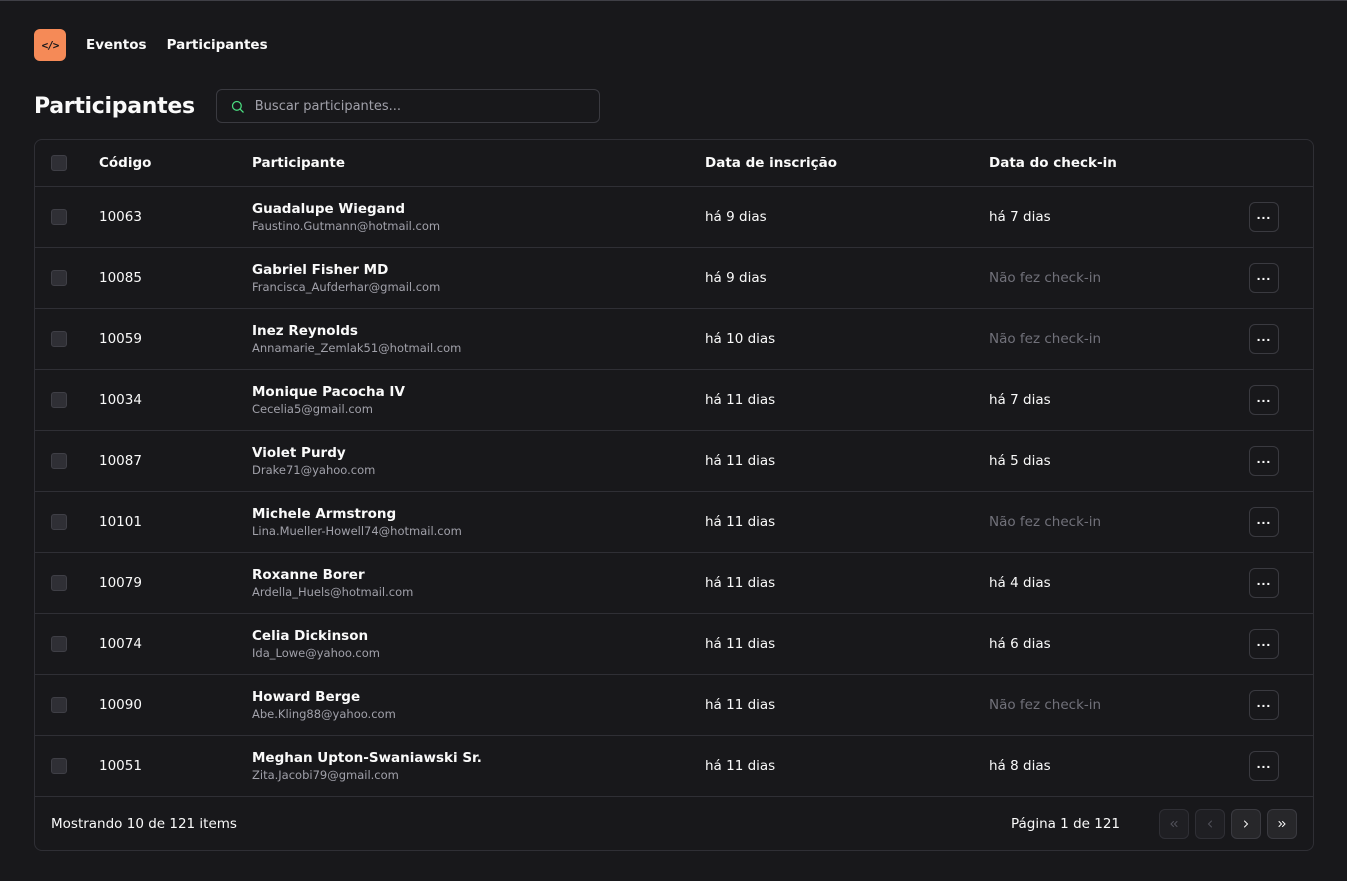 Image resolution: width=1347 pixels, height=881 pixels. Describe the element at coordinates (125, 162) in the screenshot. I see `column-header-code: Código` at that location.